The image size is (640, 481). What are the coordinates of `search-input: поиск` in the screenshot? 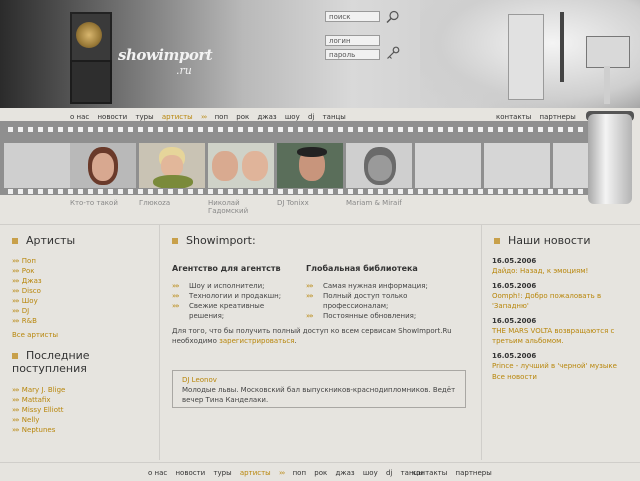 It's located at (352, 16).